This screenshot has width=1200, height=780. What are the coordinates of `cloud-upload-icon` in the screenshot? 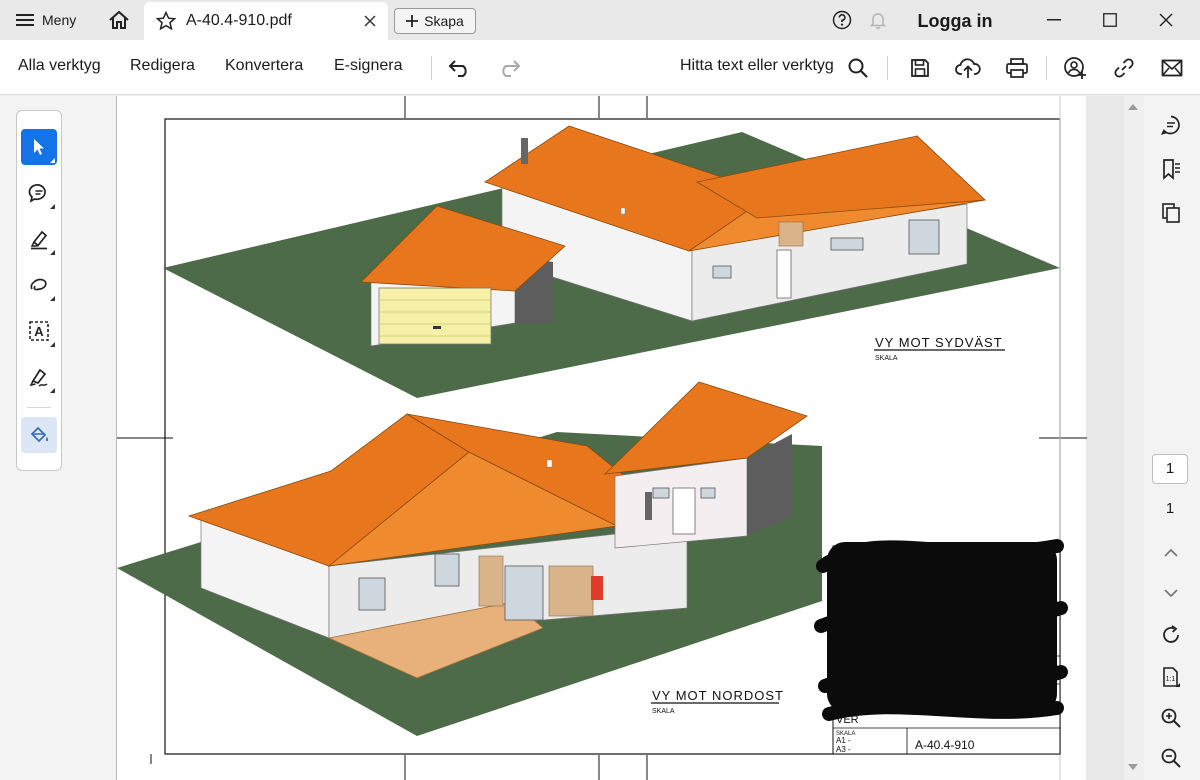 It's located at (968, 68).